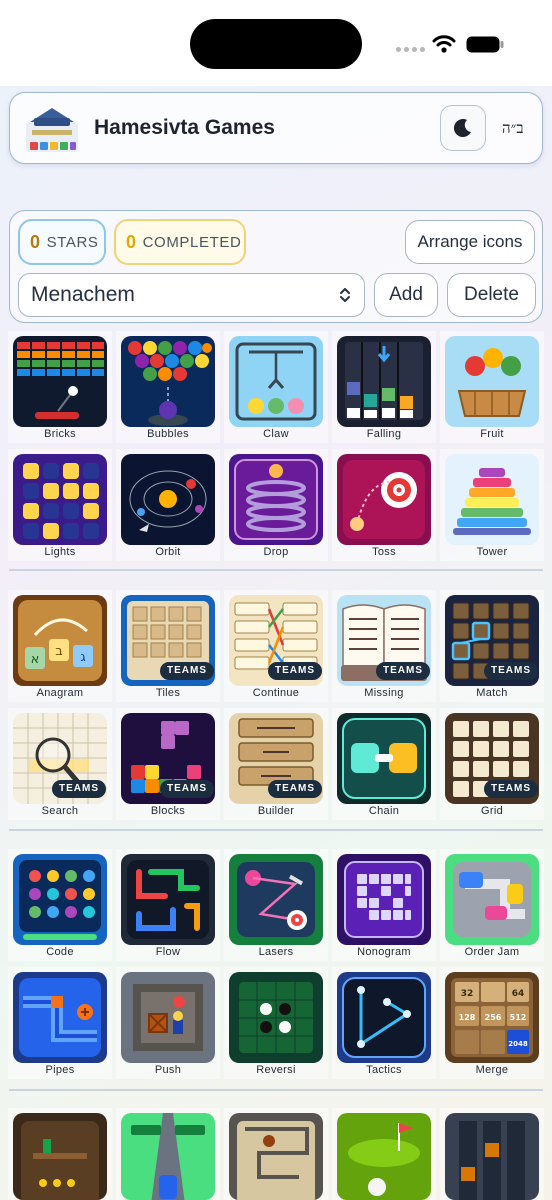  I want to click on game-tile-road, so click(168, 1154).